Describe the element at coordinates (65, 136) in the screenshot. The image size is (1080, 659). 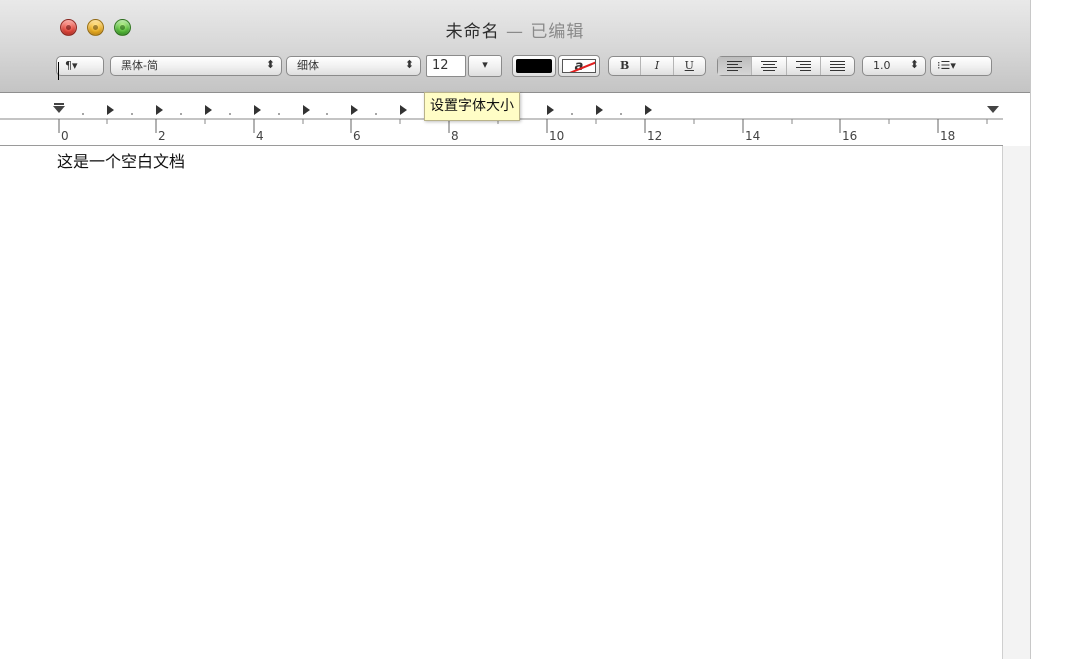
I see `ruler-number: 0` at that location.